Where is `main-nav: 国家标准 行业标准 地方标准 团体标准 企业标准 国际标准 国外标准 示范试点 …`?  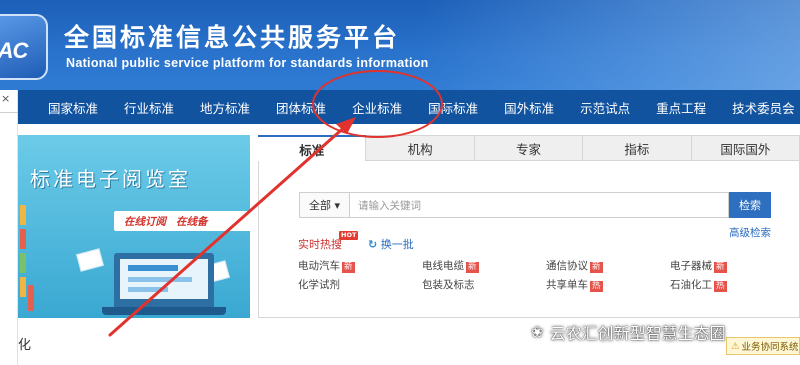 main-nav: 国家标准 行业标准 地方标准 团体标准 企业标准 国际标准 国外标准 示范试点 … is located at coordinates (409, 107).